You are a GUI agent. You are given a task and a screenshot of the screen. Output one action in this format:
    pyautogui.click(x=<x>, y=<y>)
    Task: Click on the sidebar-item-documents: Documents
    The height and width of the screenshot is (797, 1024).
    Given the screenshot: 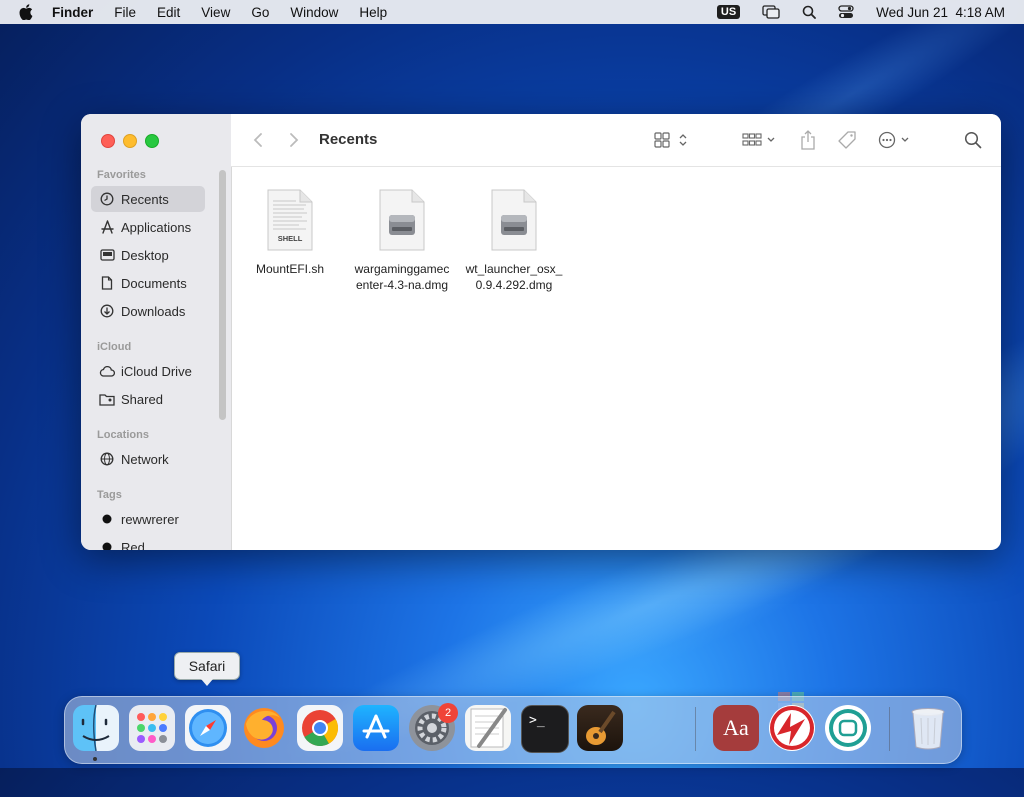 What is the action you would take?
    pyautogui.click(x=148, y=283)
    